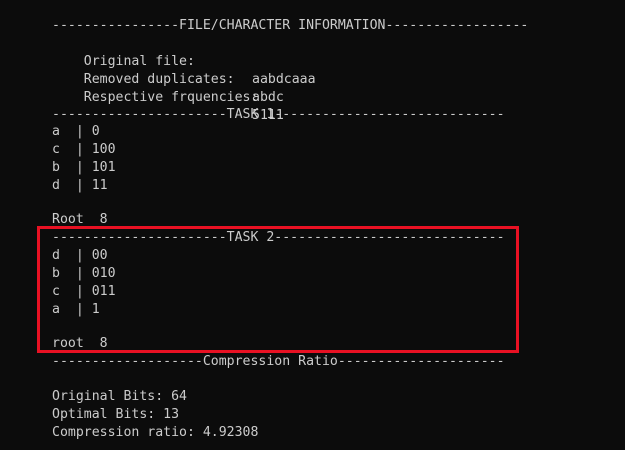 This screenshot has height=450, width=625. Describe the element at coordinates (76, 131) in the screenshot. I see `task1-row: a | 0` at that location.